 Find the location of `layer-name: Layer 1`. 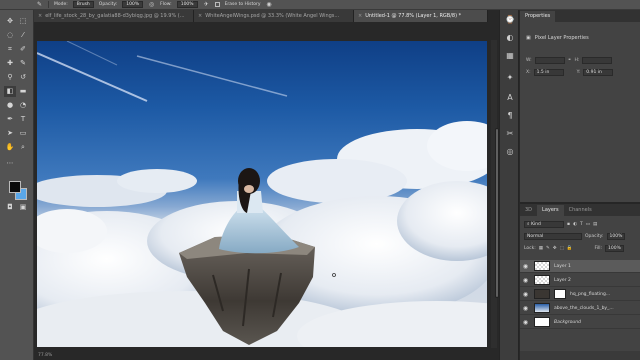

layer-name: Layer 1 is located at coordinates (562, 266).